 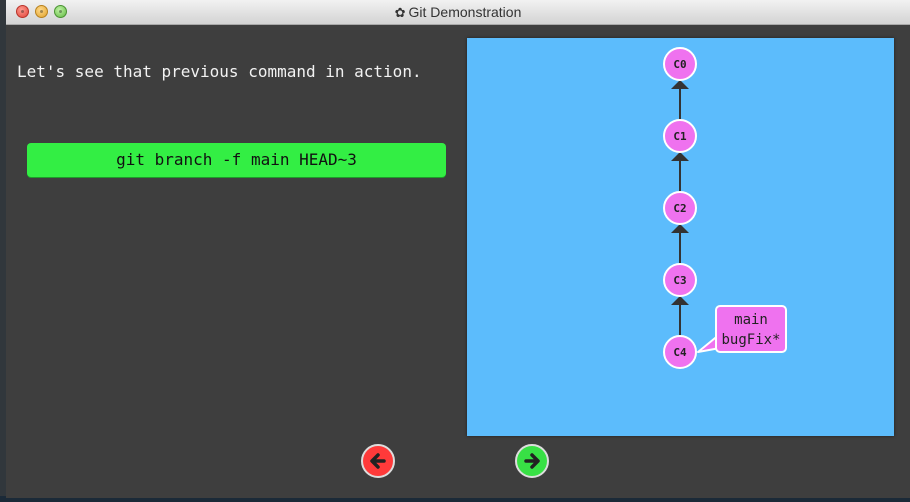 What do you see at coordinates (680, 352) in the screenshot?
I see `commit-label-c4: C4` at bounding box center [680, 352].